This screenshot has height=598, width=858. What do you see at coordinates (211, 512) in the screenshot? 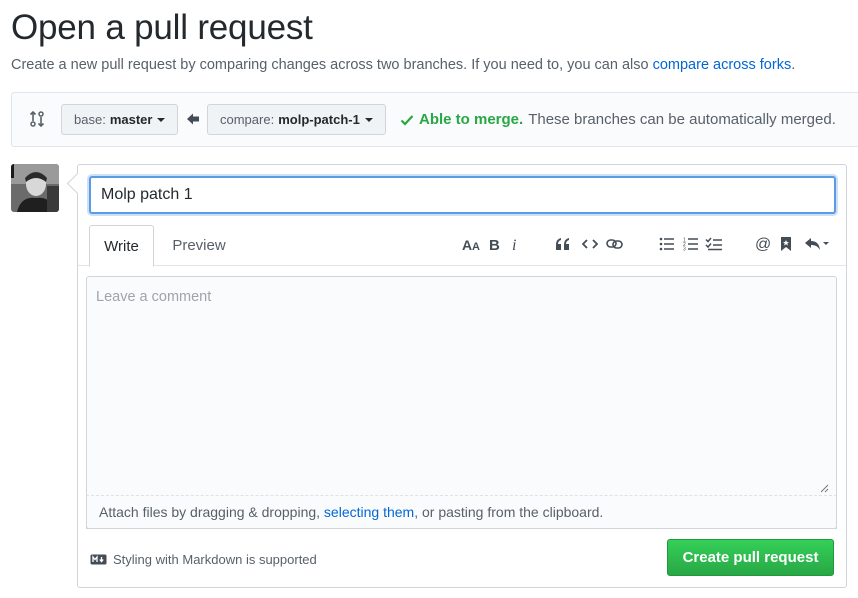
I see `attach-prefix: Attach files by dragging & dropping,` at bounding box center [211, 512].